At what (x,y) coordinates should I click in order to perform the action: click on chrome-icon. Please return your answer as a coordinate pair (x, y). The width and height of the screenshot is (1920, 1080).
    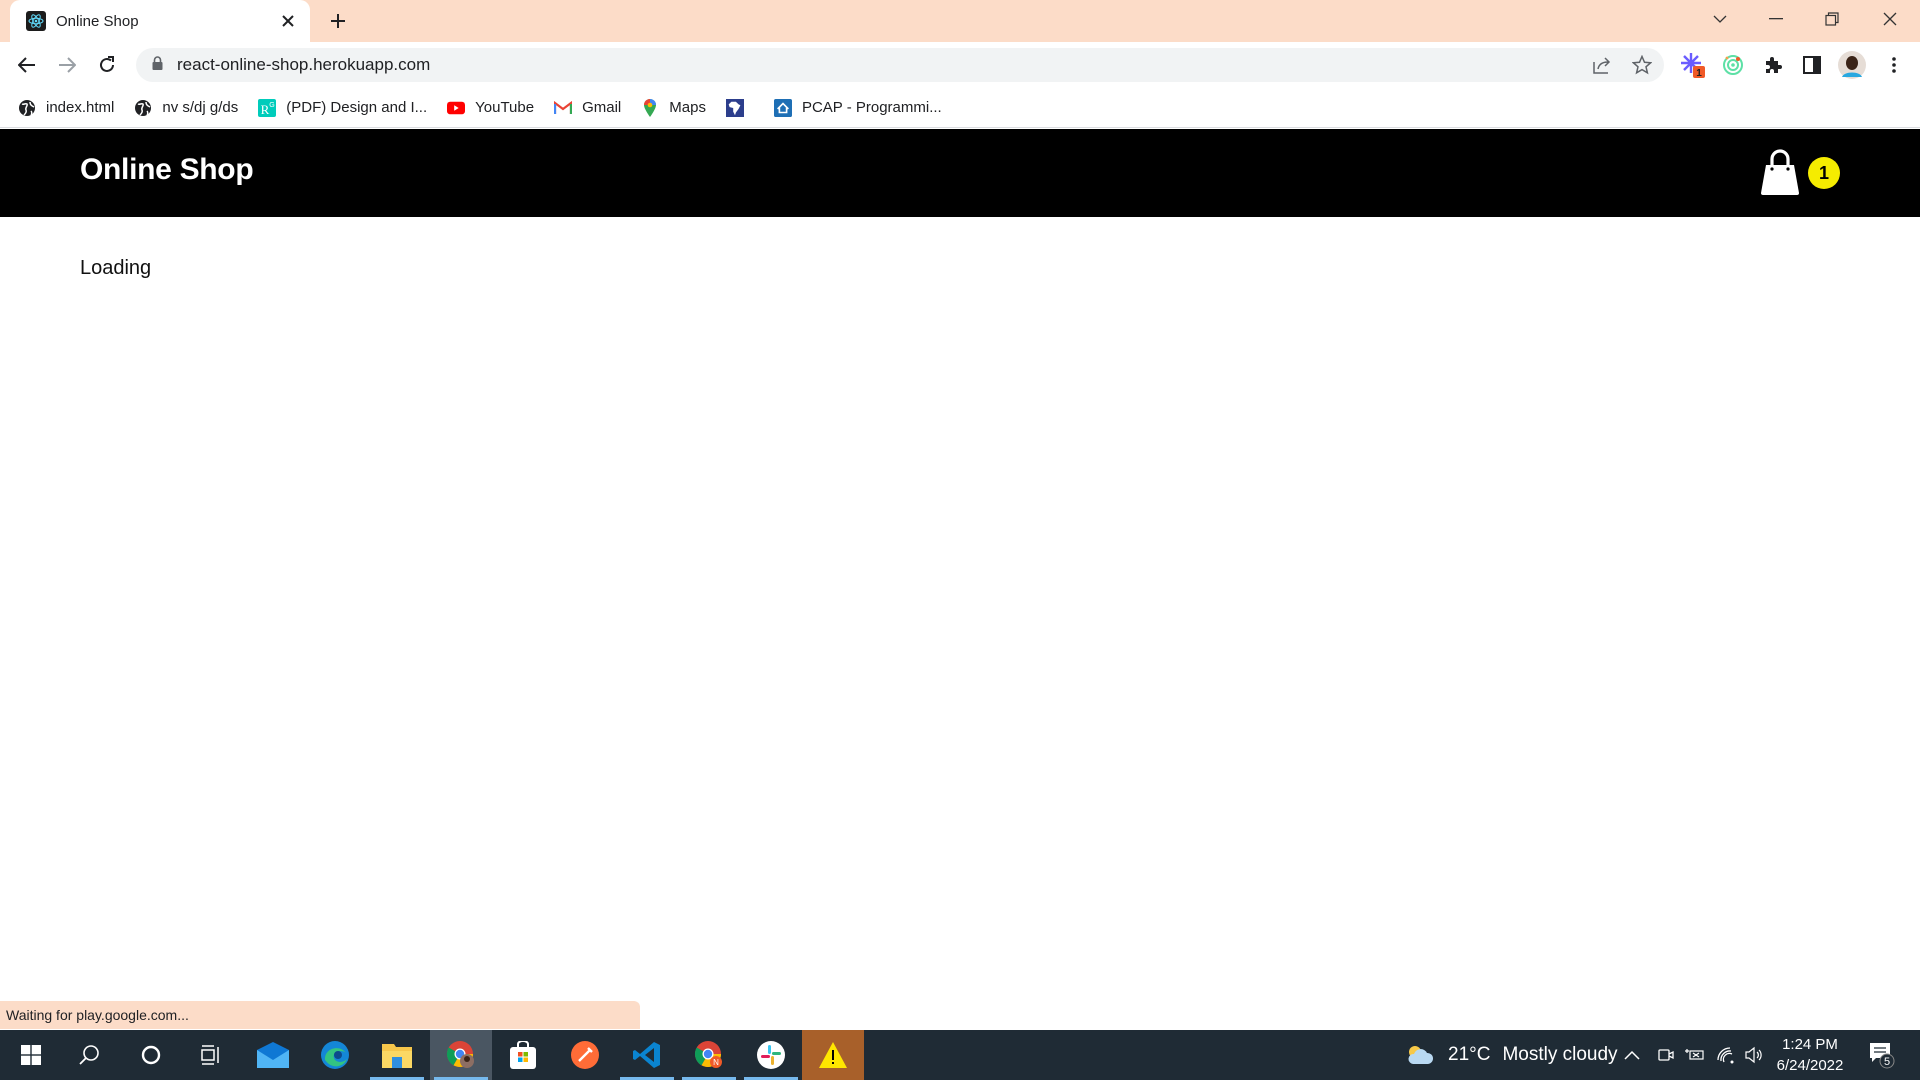
    Looking at the image, I should click on (460, 1054).